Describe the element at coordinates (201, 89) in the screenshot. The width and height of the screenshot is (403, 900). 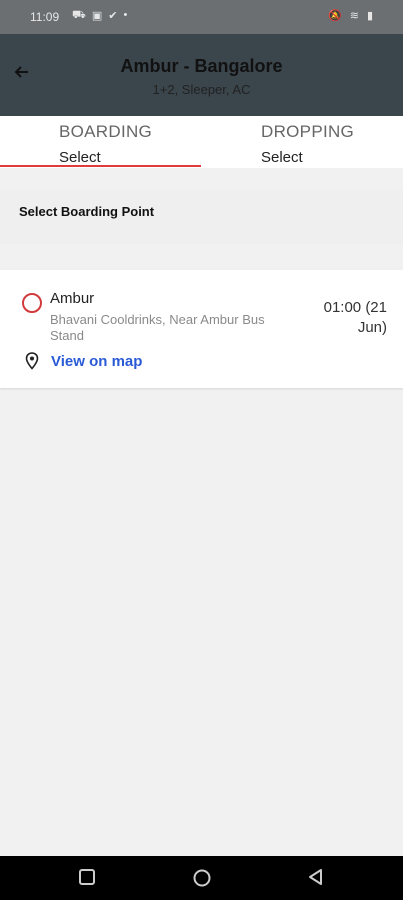
I see `bus-details: 1+2, Sleeper, AC` at that location.